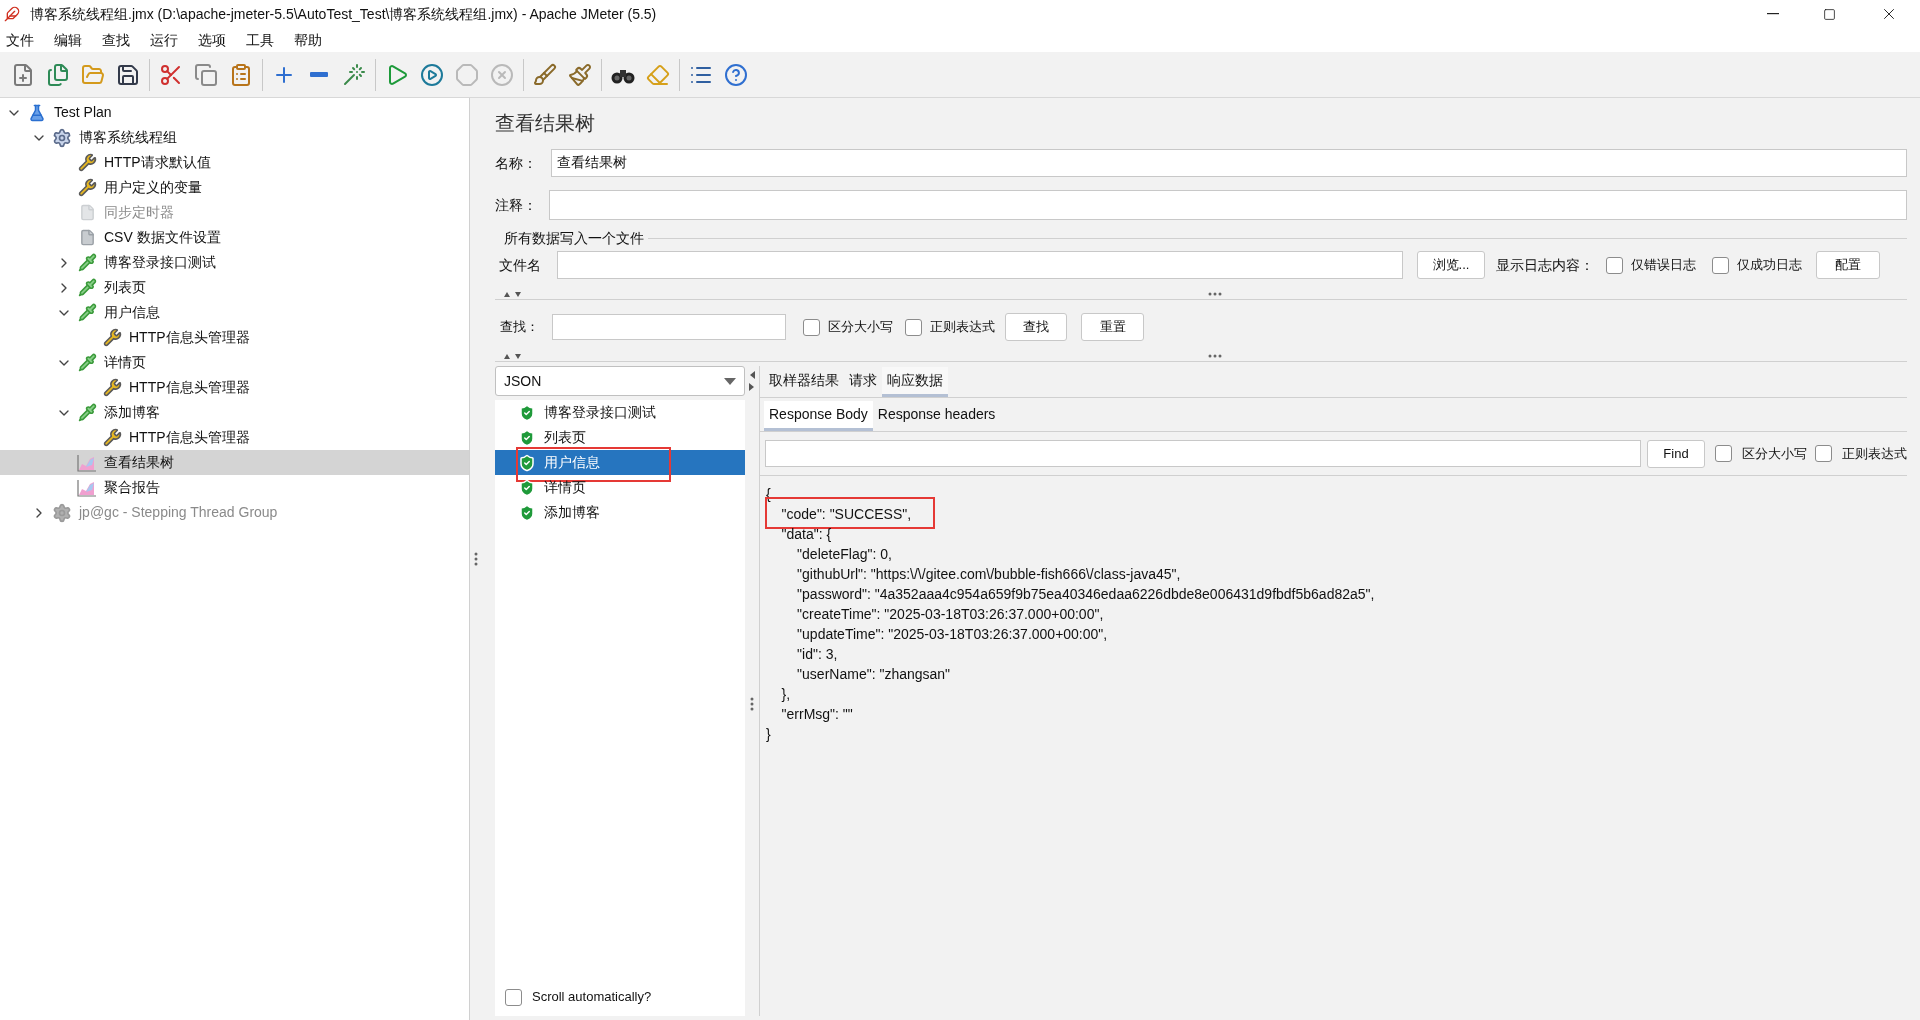 The height and width of the screenshot is (1020, 1920). Describe the element at coordinates (669, 327) in the screenshot. I see `search-field` at that location.